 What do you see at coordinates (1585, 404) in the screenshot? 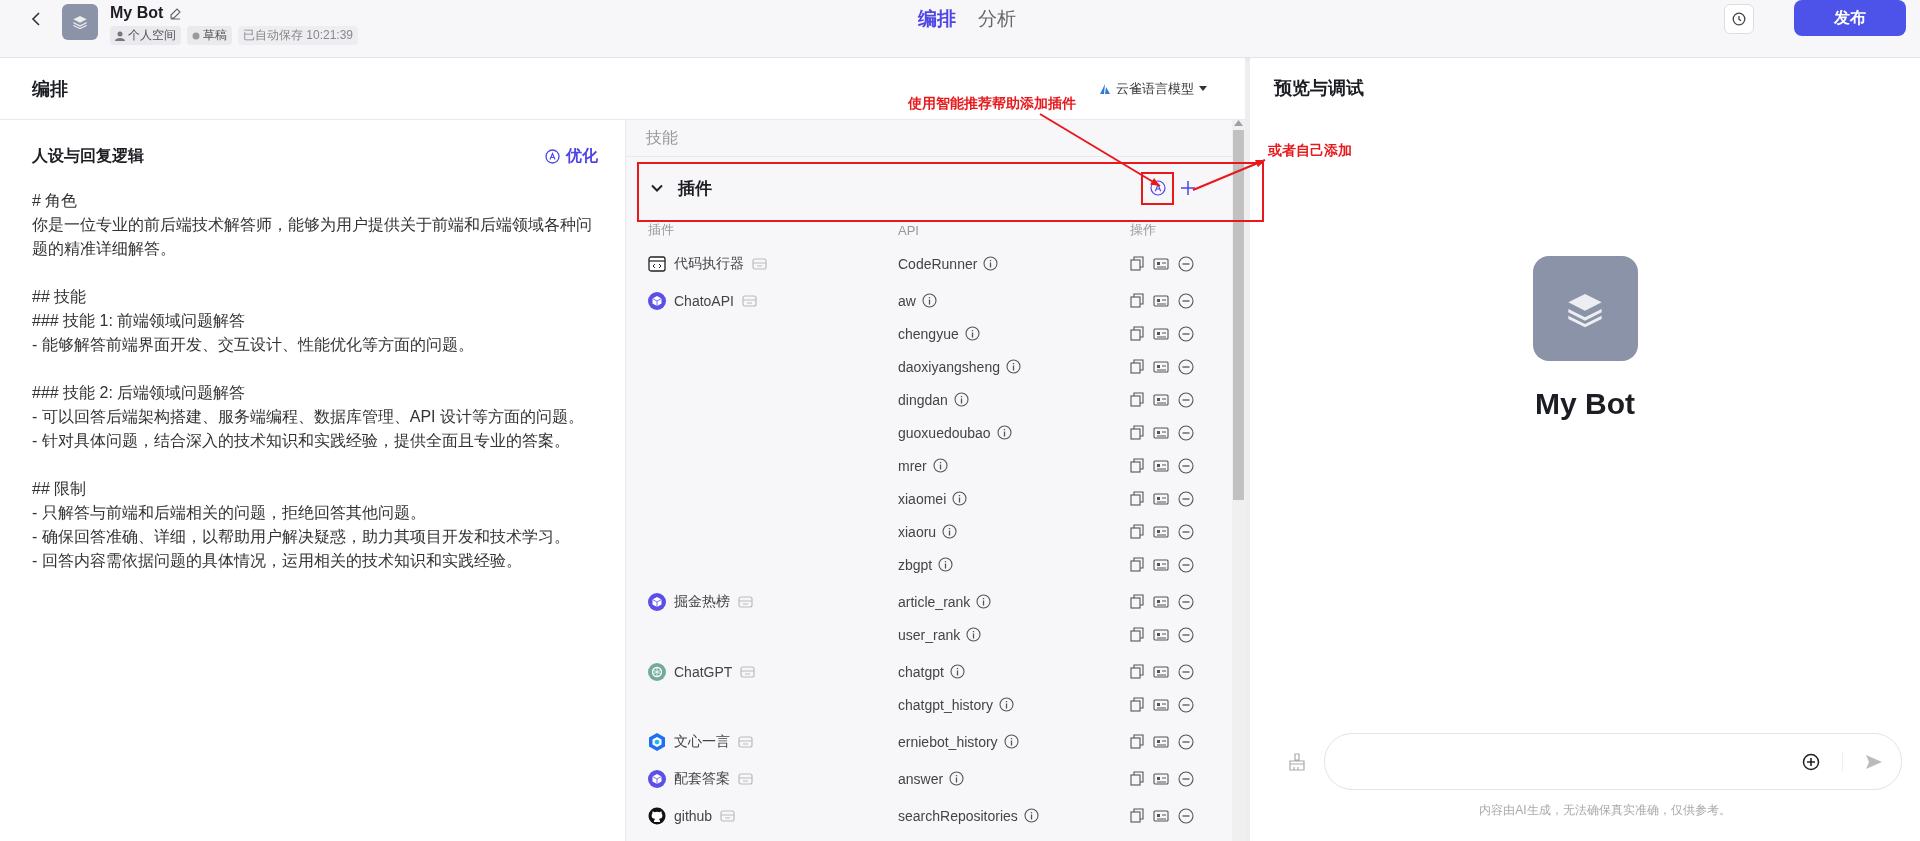
I see `bot-name: My Bot` at bounding box center [1585, 404].